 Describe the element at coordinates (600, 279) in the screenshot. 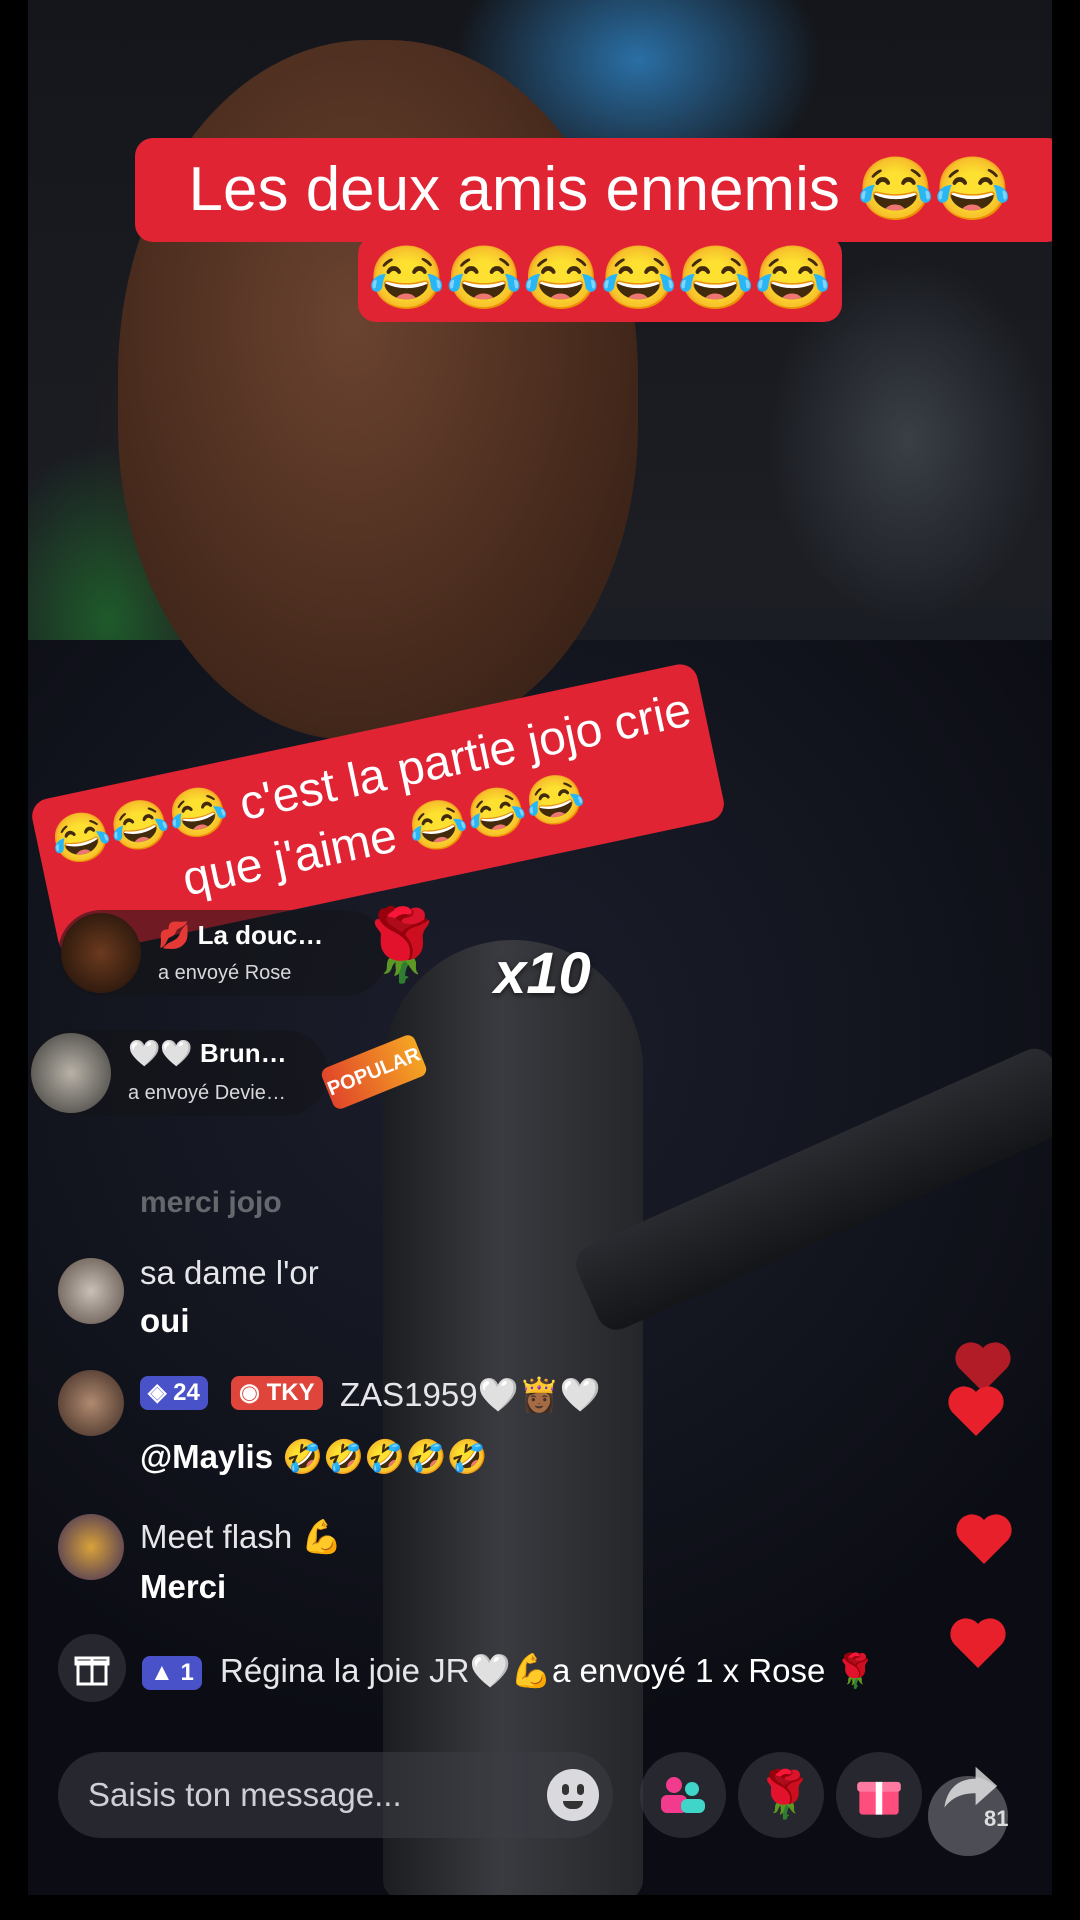

I see `caption-top-line2: 😂😂😂😂😂😂` at that location.